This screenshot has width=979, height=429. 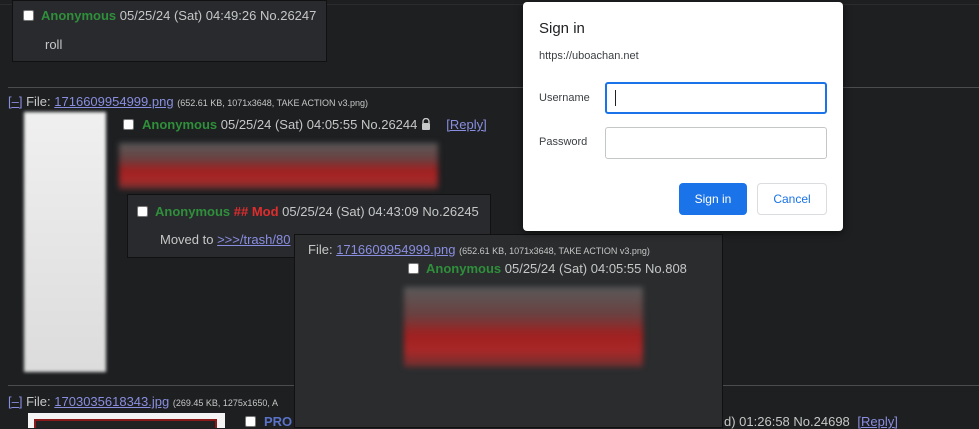 What do you see at coordinates (189, 239) in the screenshot?
I see `message-text: Moved to` at bounding box center [189, 239].